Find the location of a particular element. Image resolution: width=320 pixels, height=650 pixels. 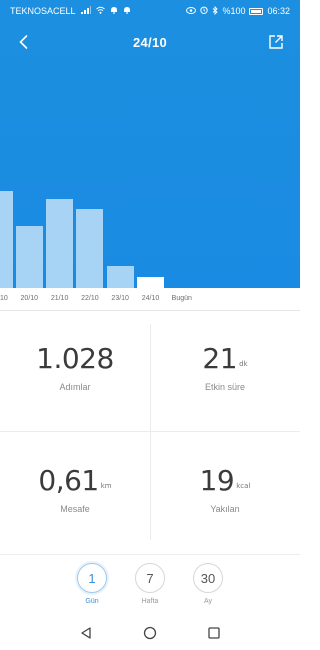

nav-home-button is located at coordinates (150, 633).